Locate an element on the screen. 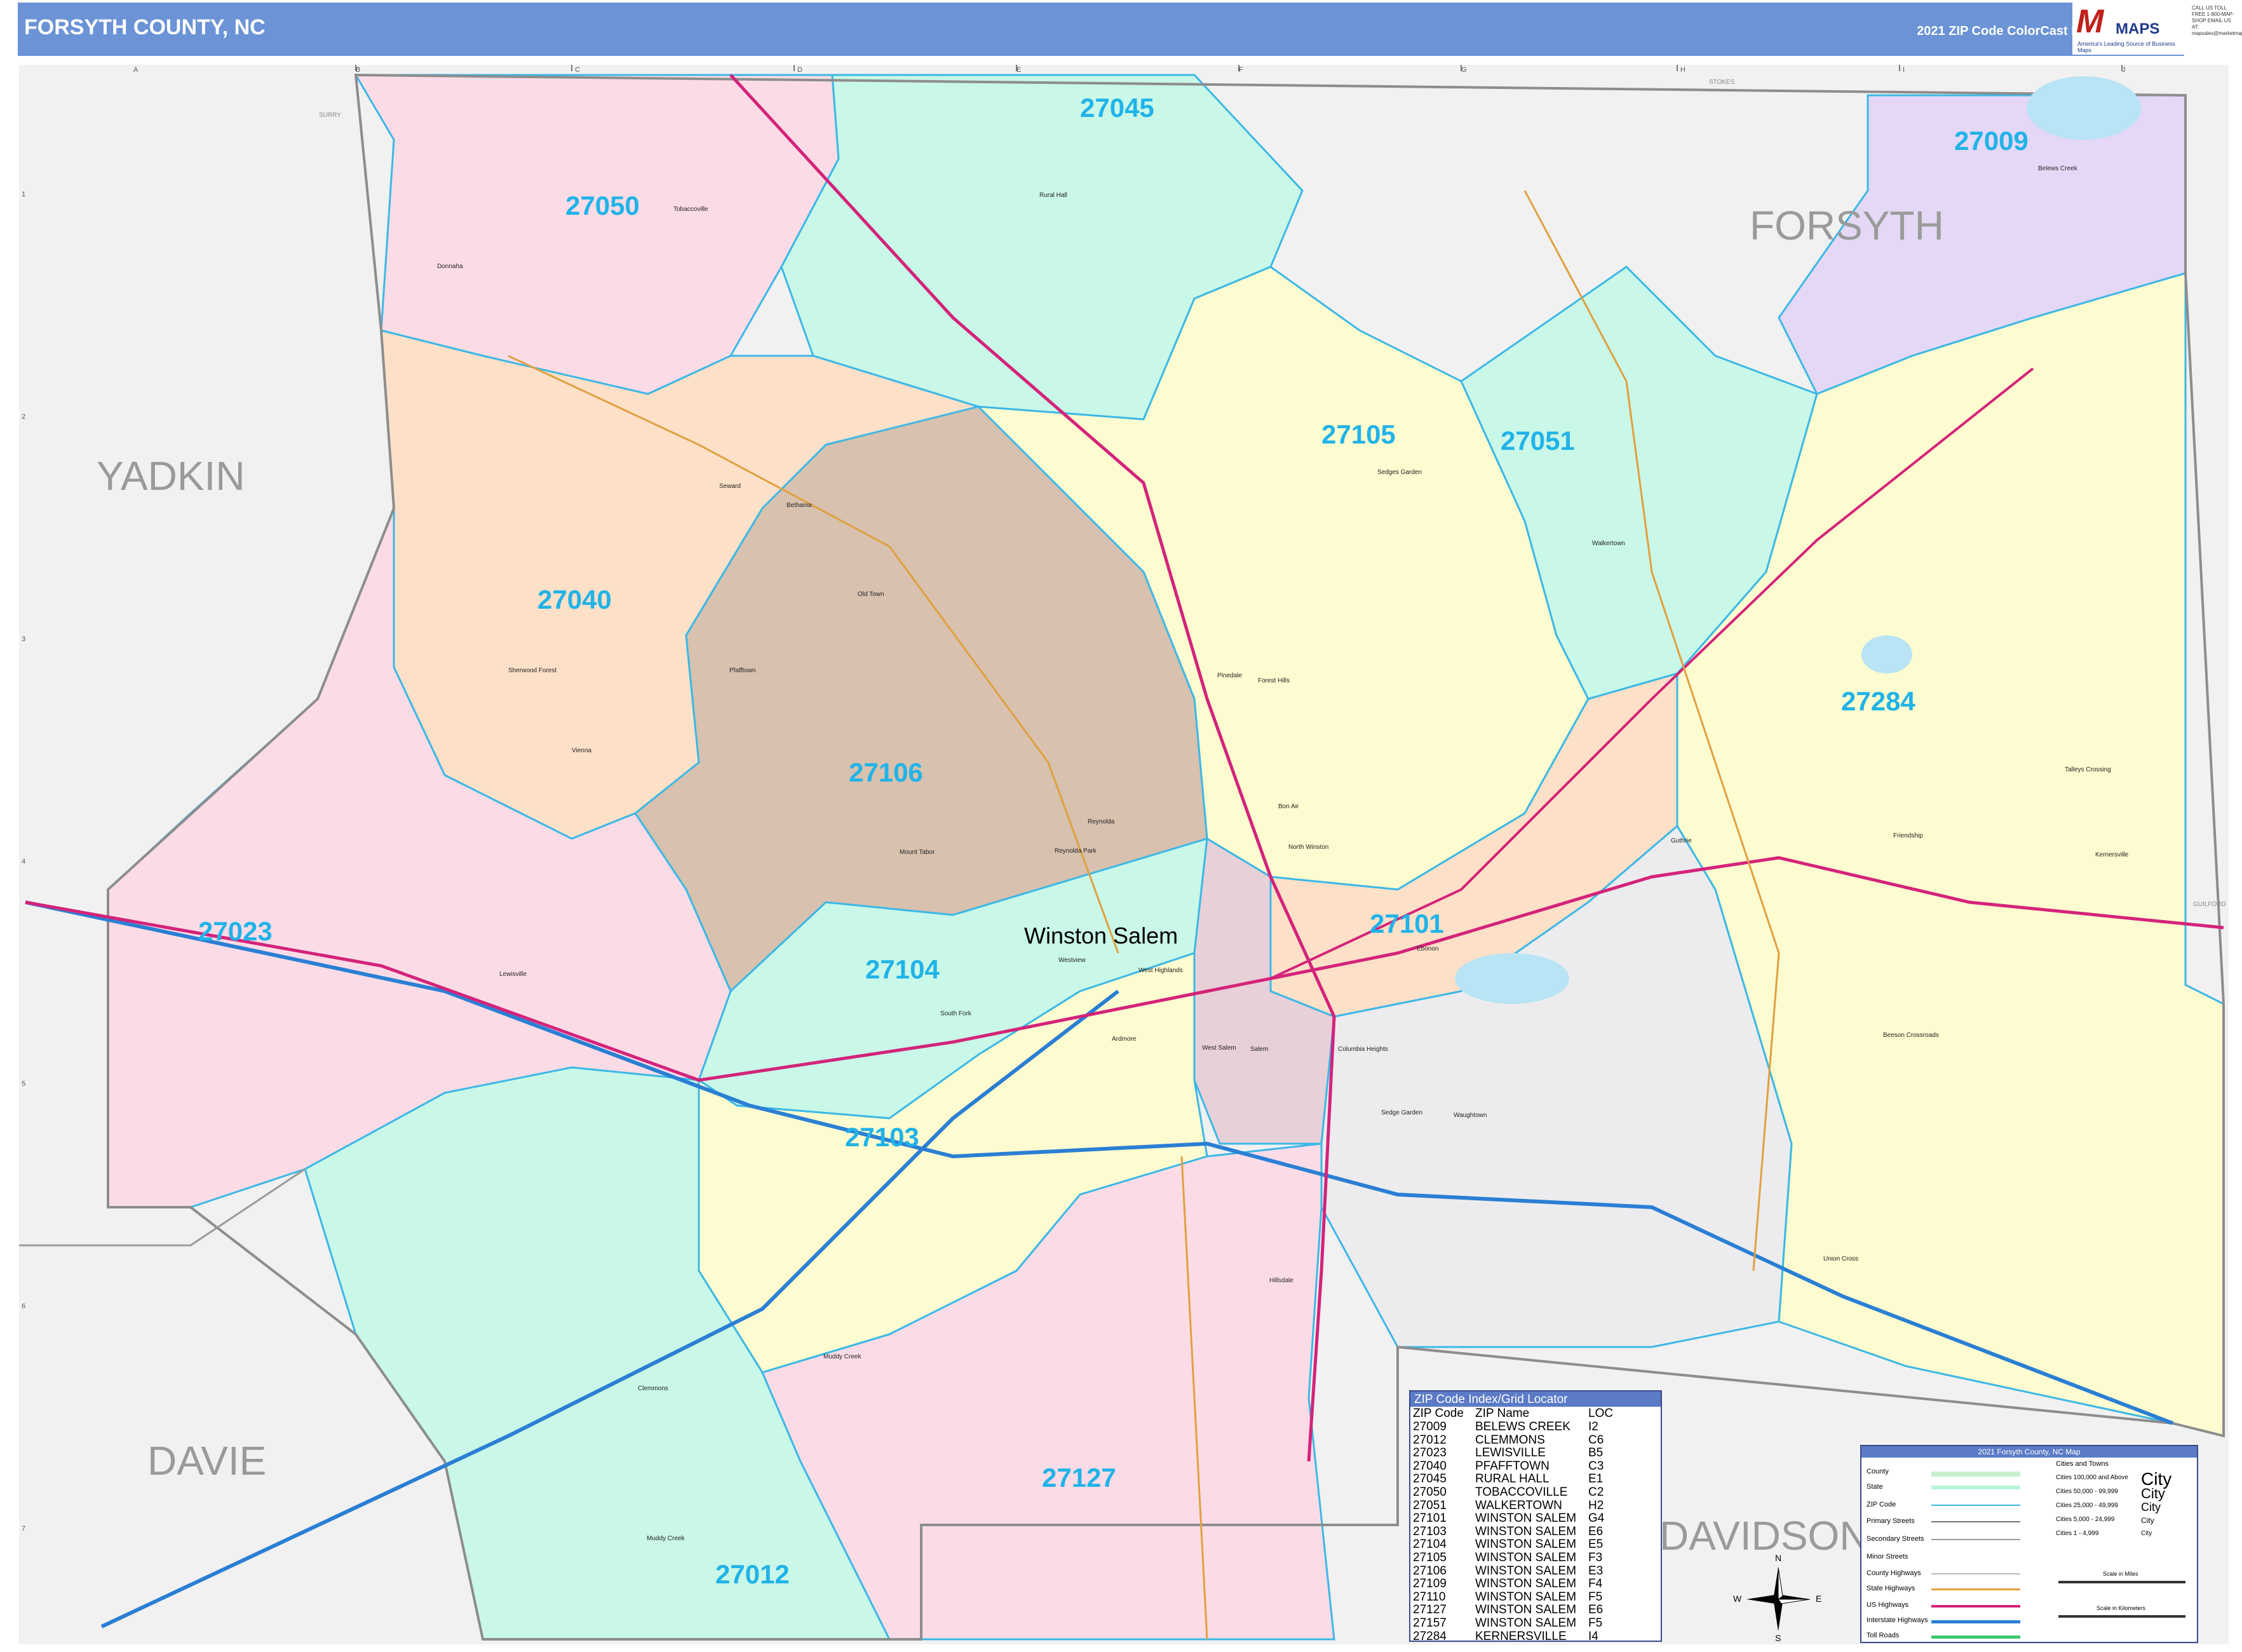 This screenshot has width=2242, height=1652. county-label-davie: DAVIE is located at coordinates (207, 1461).